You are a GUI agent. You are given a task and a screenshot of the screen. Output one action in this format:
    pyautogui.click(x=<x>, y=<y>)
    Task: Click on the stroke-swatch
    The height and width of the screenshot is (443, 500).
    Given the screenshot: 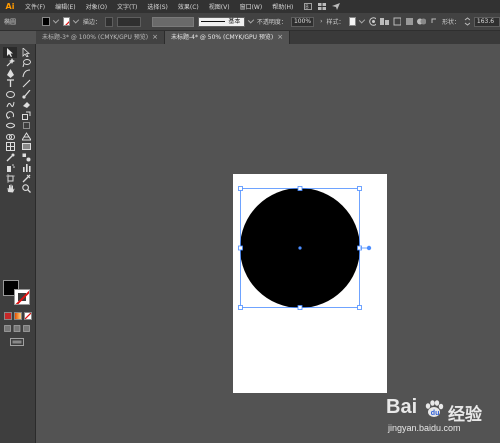 What is the action you would take?
    pyautogui.click(x=66, y=21)
    